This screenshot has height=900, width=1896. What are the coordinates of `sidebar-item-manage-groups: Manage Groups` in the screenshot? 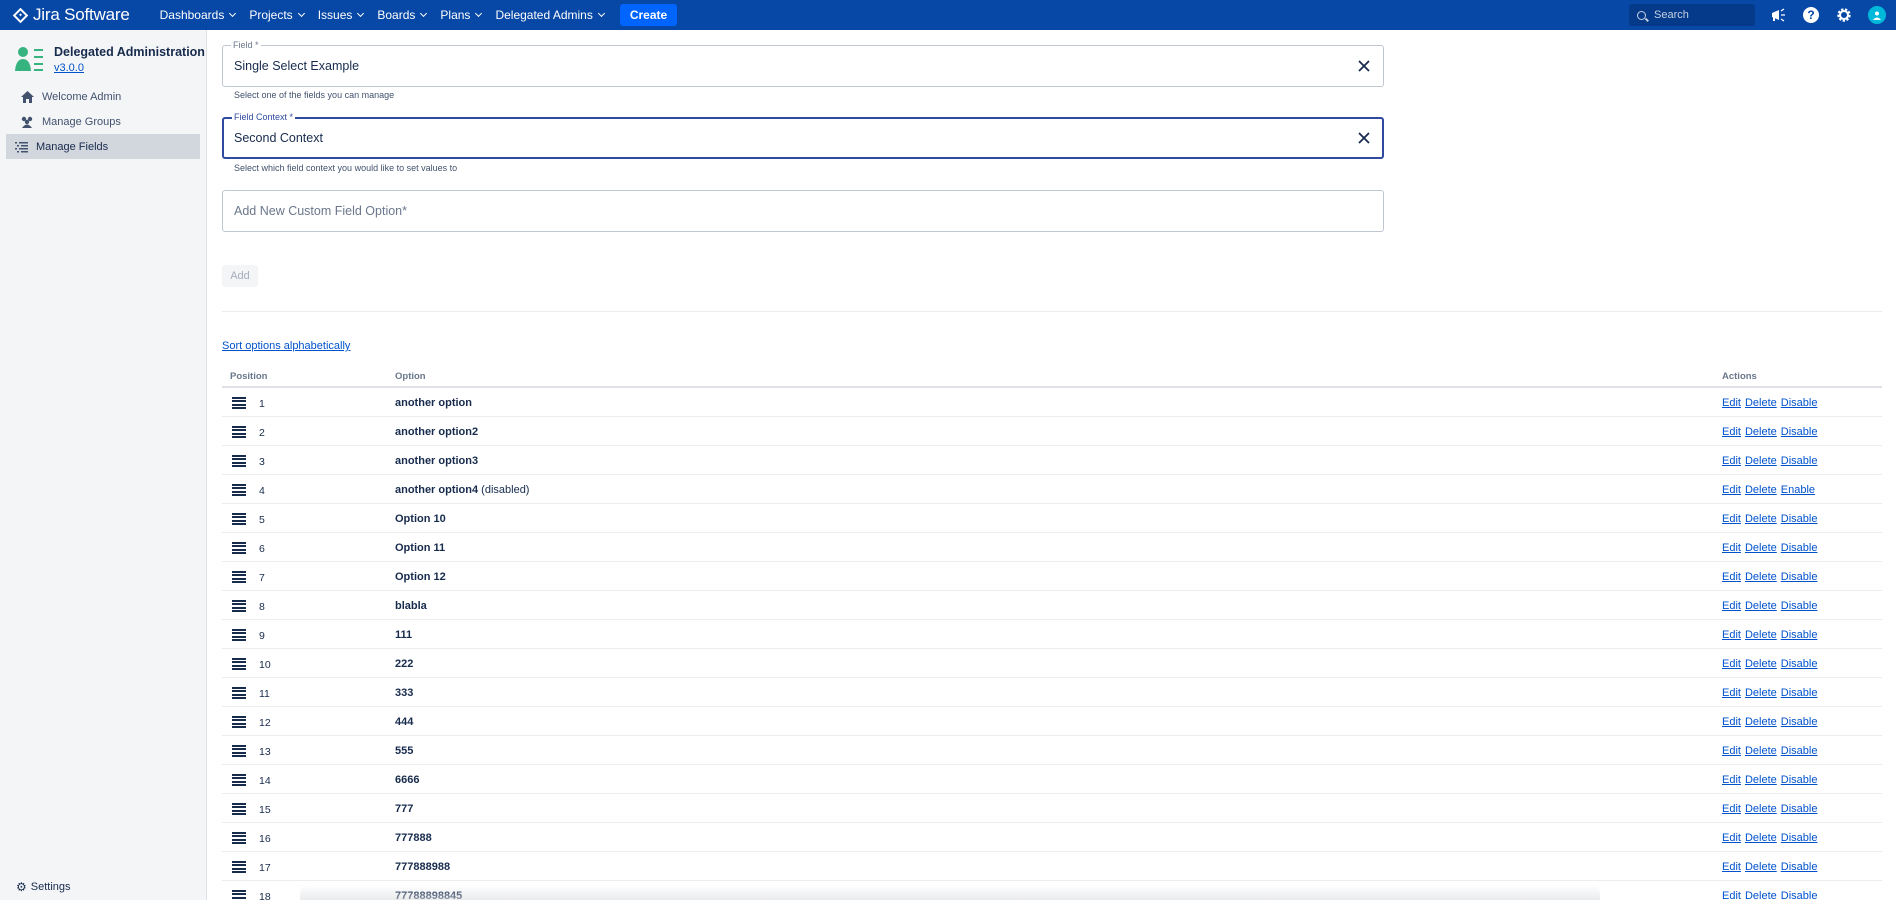 It's located at (103, 121).